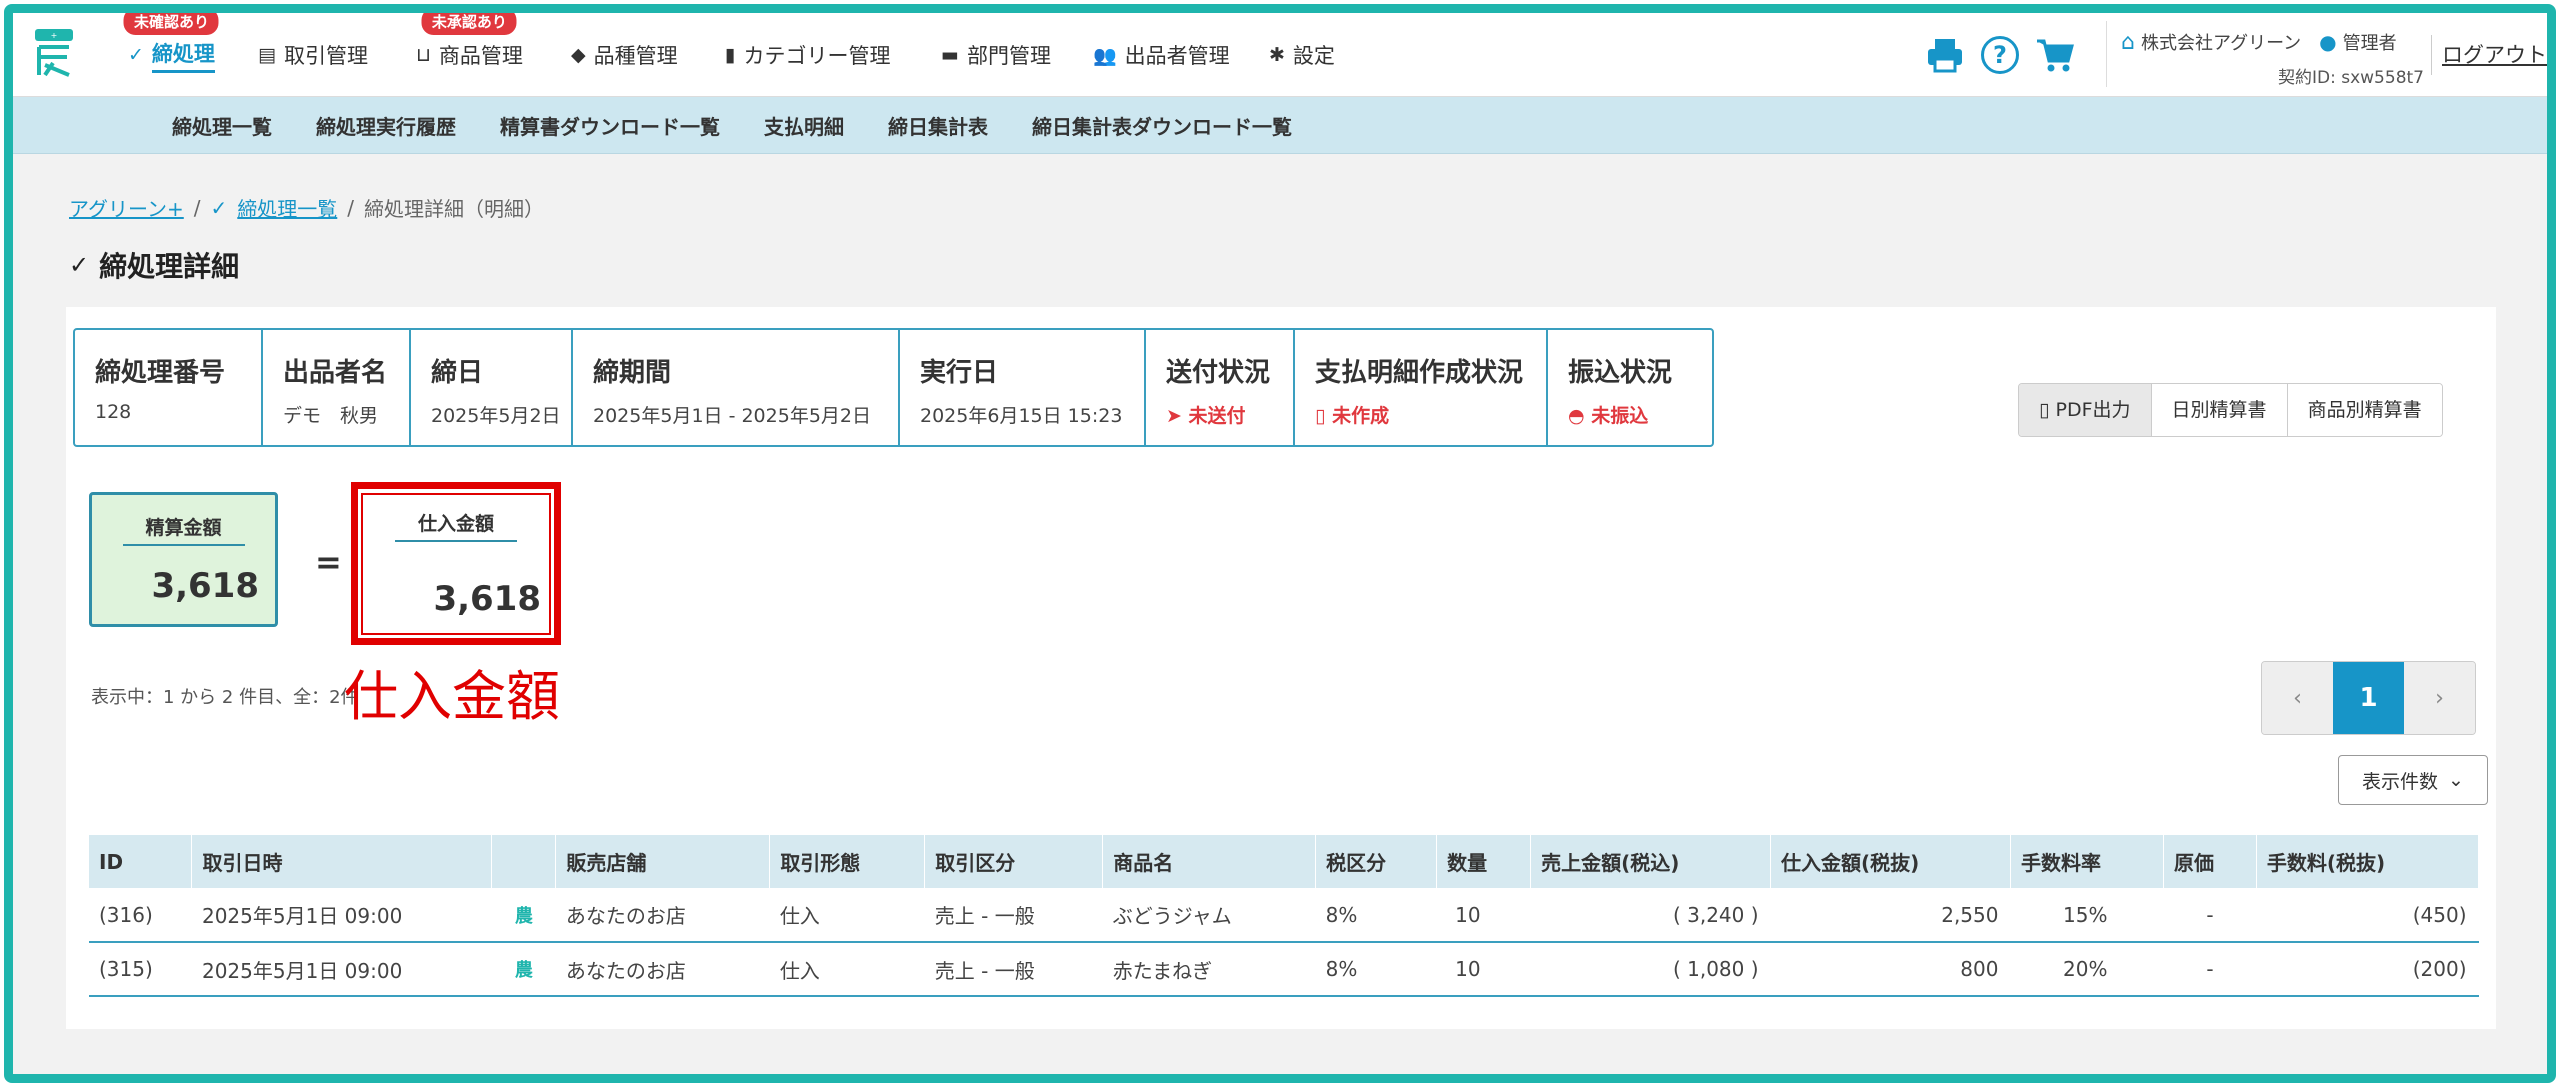  I want to click on toolbar-icons: ?, so click(2000, 55).